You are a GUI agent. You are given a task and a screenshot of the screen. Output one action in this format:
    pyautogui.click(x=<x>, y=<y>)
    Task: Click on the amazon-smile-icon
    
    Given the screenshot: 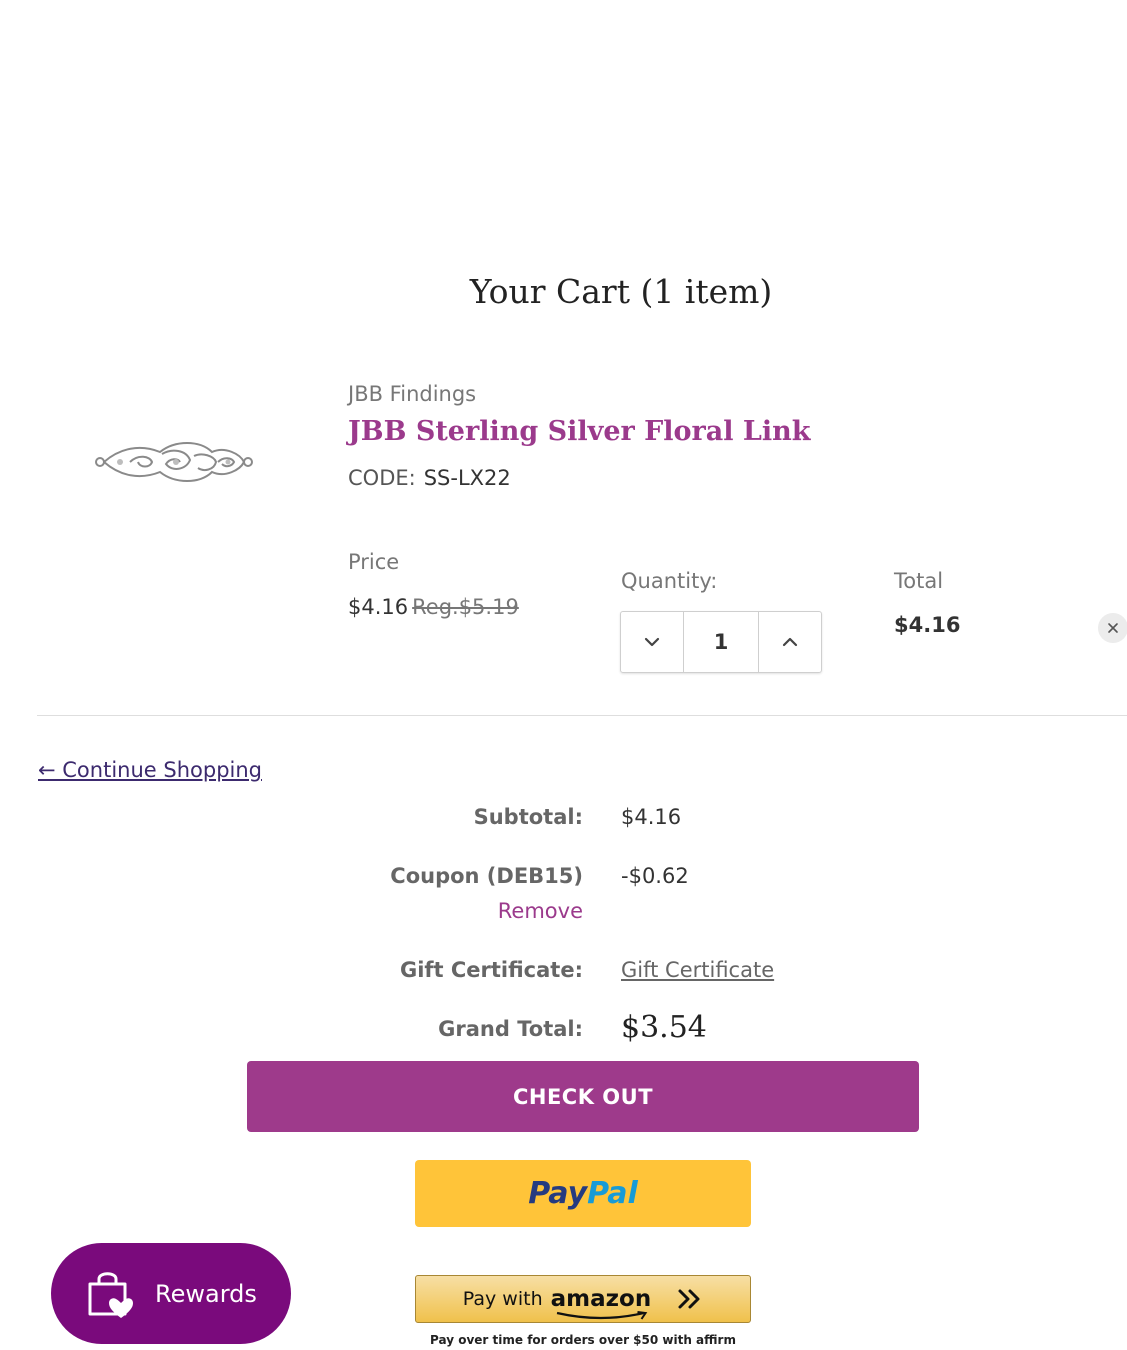 What is the action you would take?
    pyautogui.click(x=601, y=1315)
    